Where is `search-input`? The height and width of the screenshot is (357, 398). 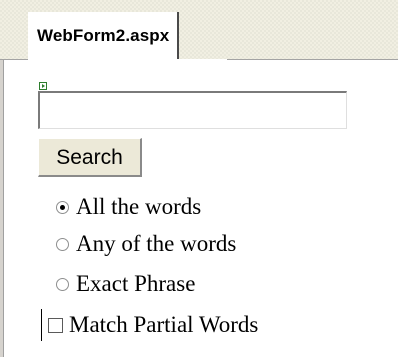 search-input is located at coordinates (192, 110).